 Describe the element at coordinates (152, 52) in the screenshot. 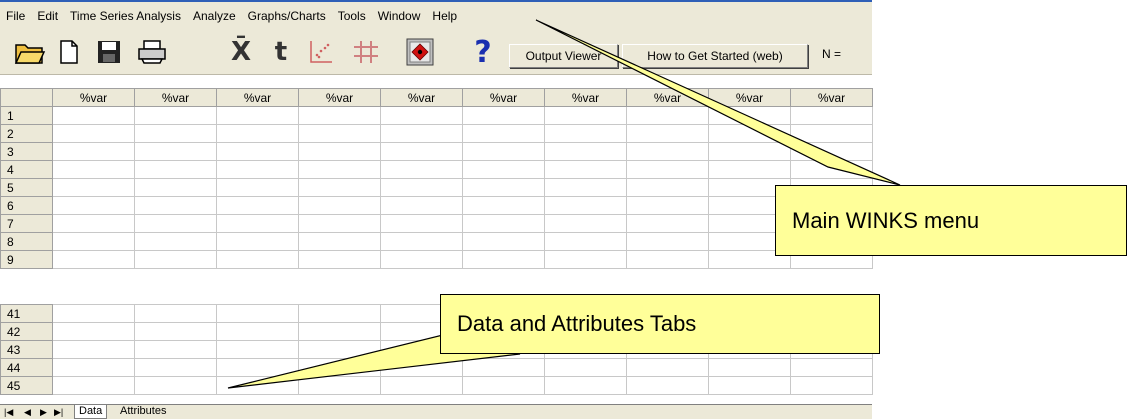

I see `print-icon` at that location.